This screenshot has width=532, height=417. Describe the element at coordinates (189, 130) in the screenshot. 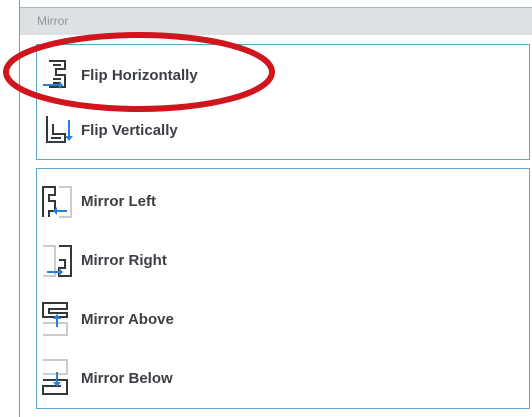

I see `flip-vertically-button: Flip Vertically` at that location.